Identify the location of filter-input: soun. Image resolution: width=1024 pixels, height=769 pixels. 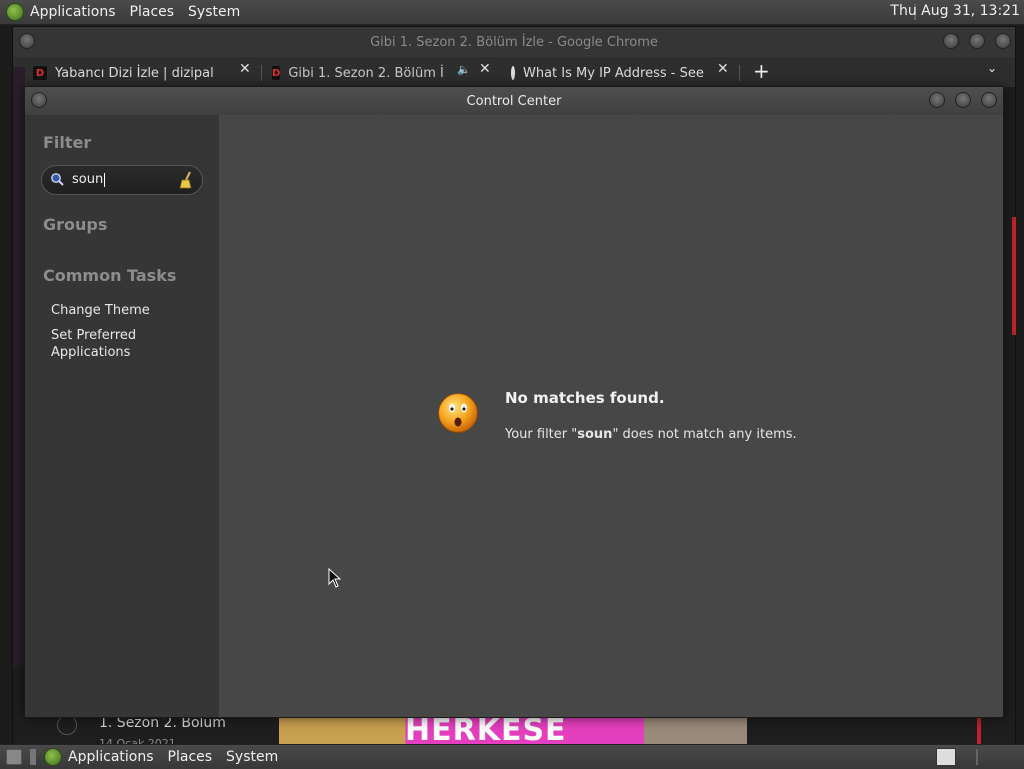
(122, 180).